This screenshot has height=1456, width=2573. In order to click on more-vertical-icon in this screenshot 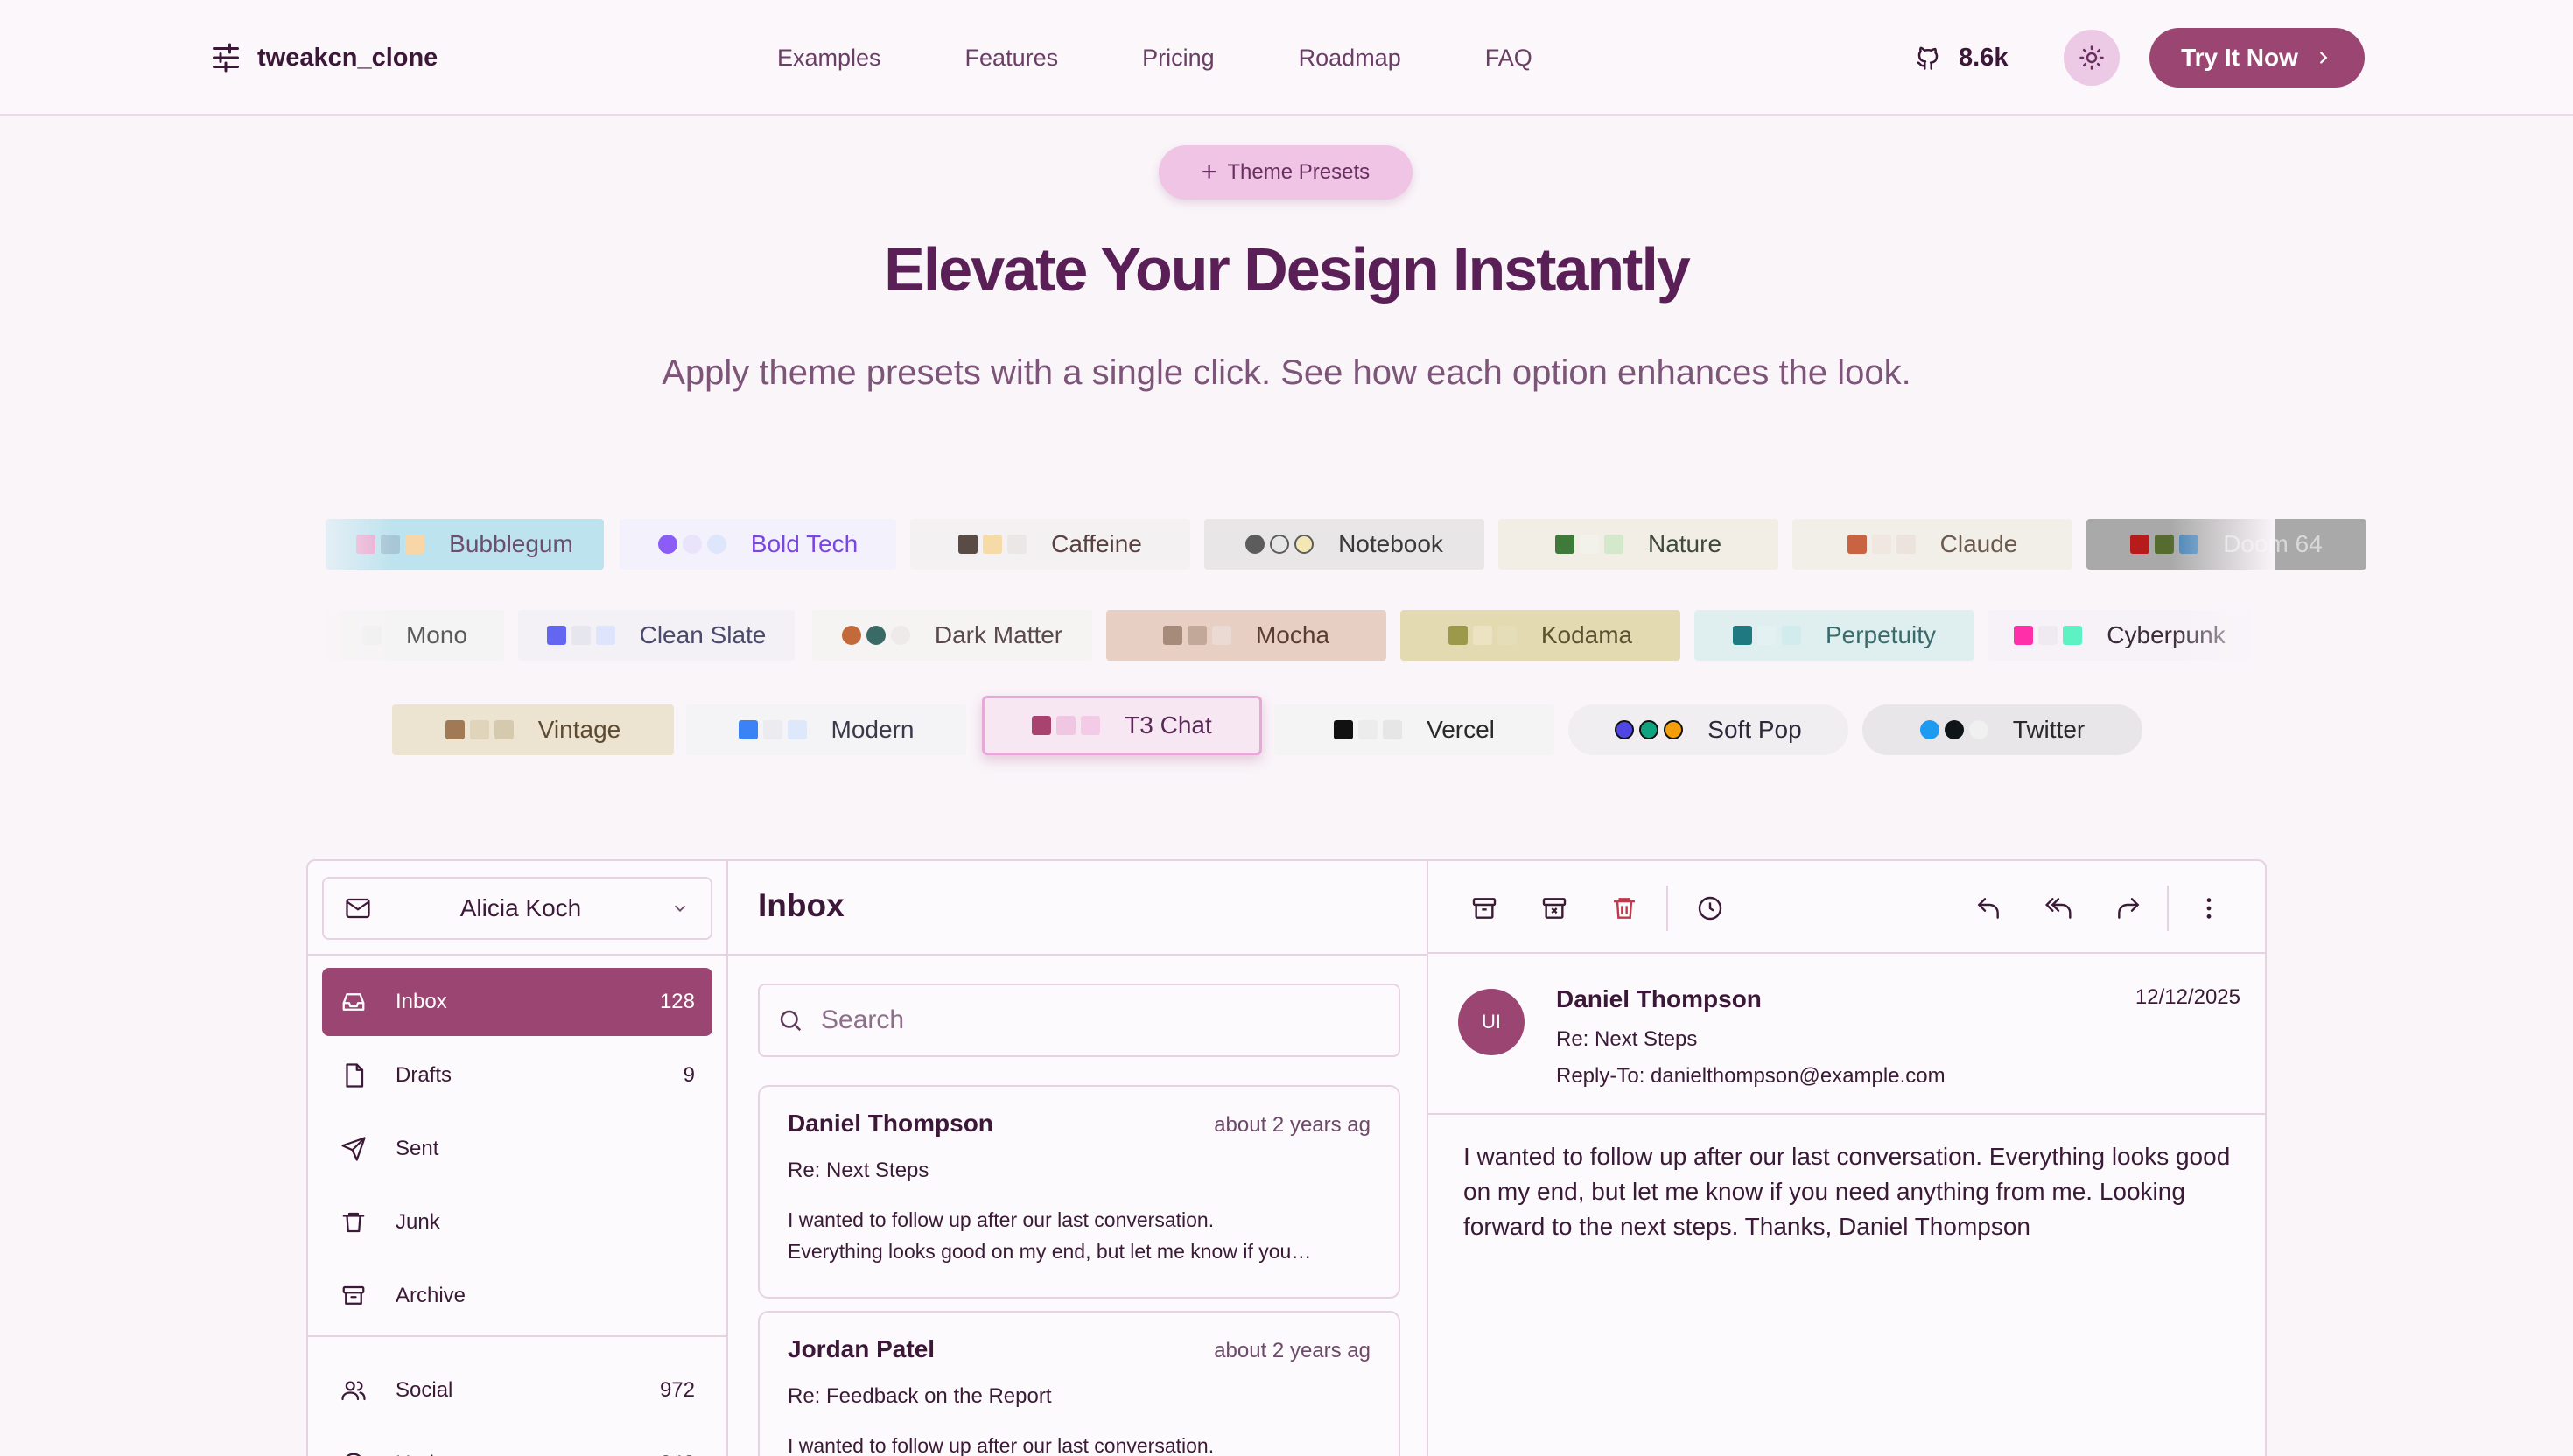, I will do `click(2209, 908)`.